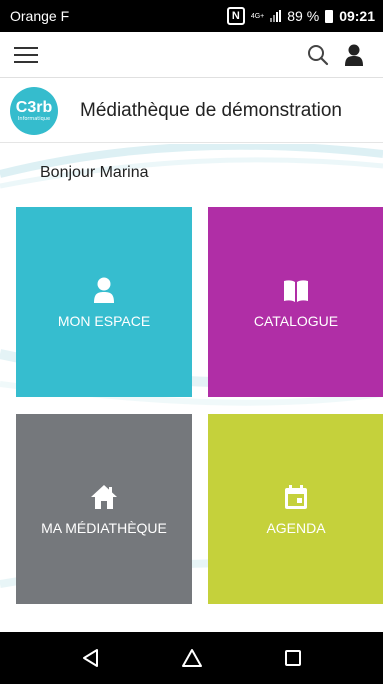  Describe the element at coordinates (296, 289) in the screenshot. I see `book-icon` at that location.